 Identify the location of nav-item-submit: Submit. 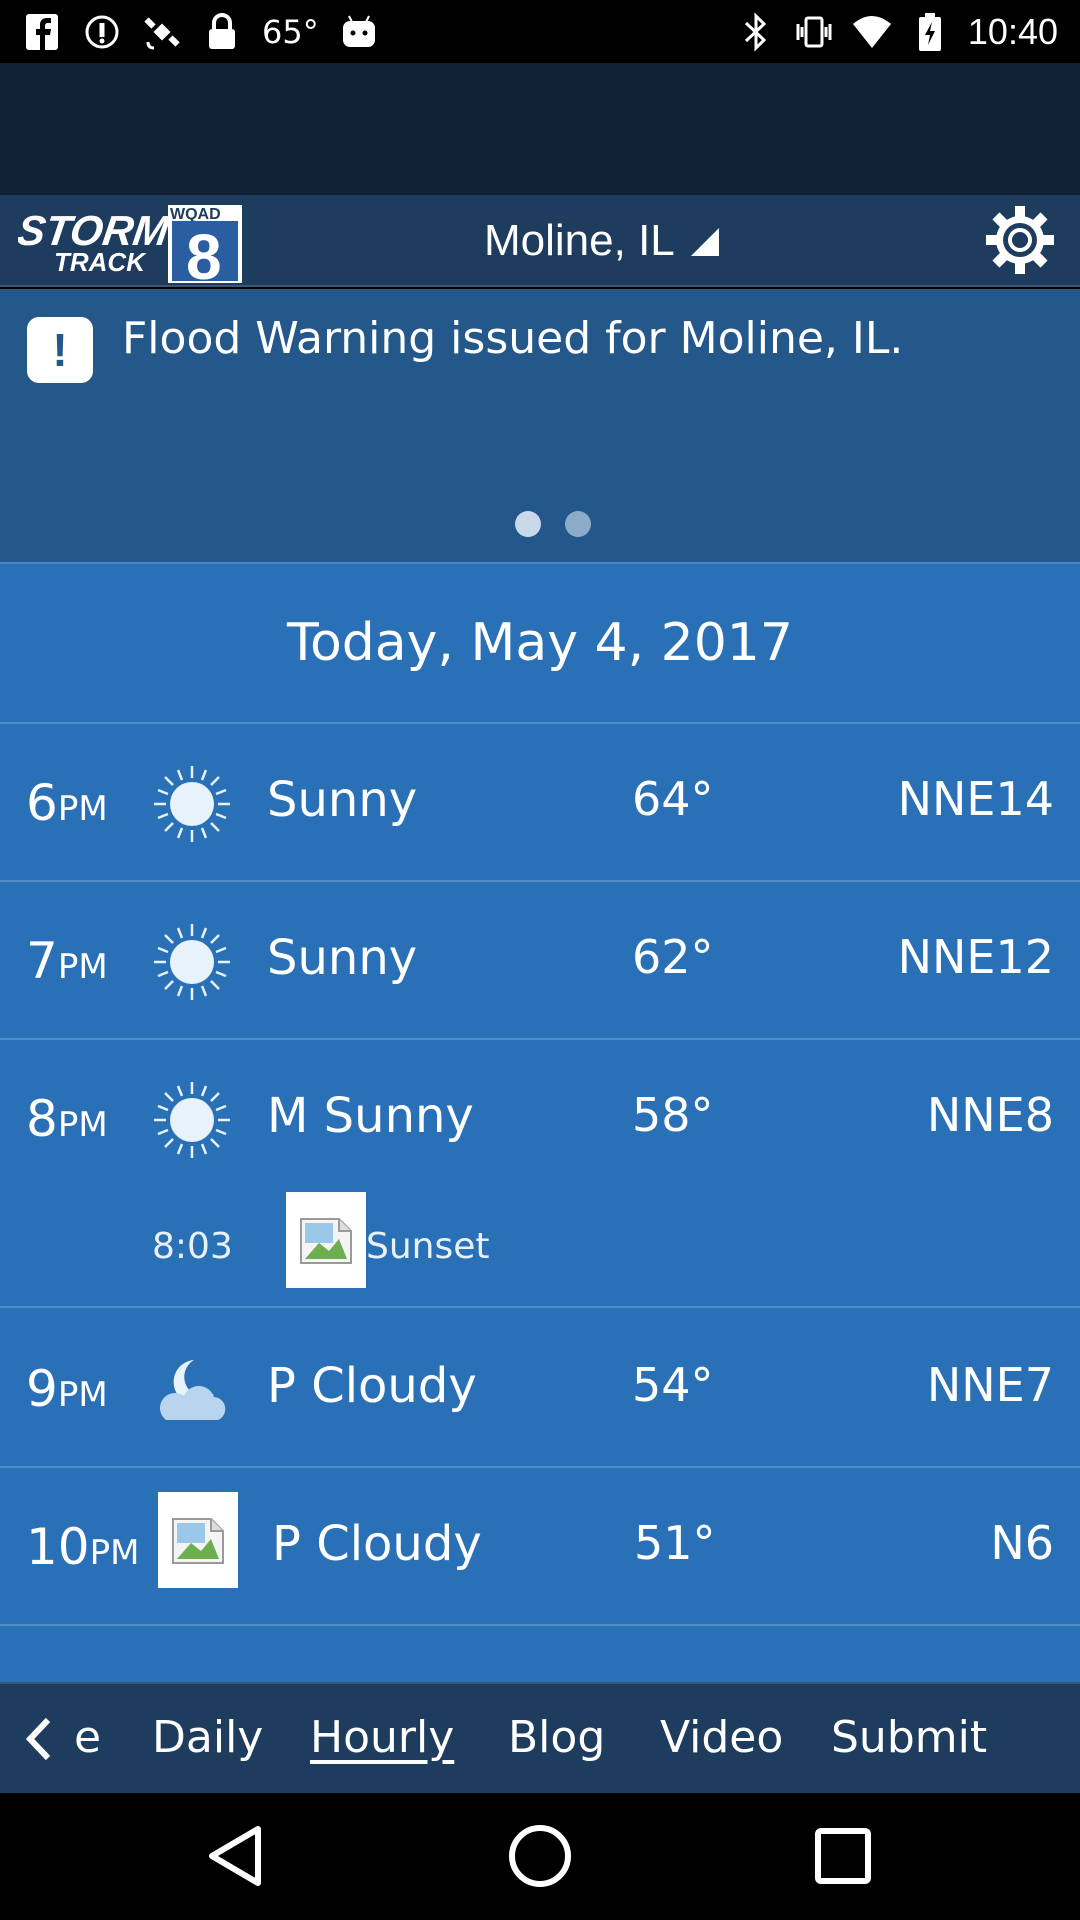
(909, 1737).